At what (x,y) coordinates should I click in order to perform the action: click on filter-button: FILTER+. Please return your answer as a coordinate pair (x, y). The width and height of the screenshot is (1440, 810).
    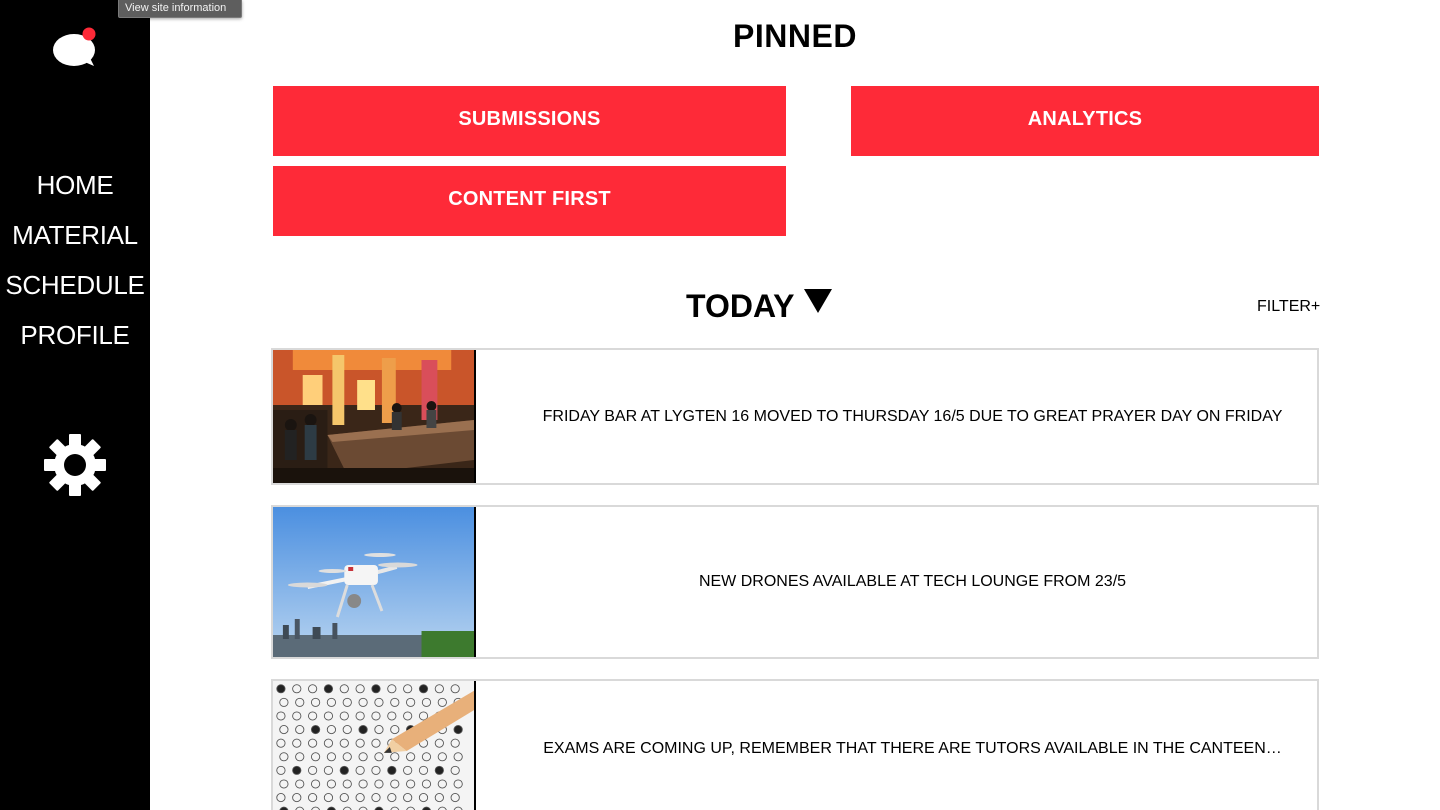
    Looking at the image, I should click on (1288, 307).